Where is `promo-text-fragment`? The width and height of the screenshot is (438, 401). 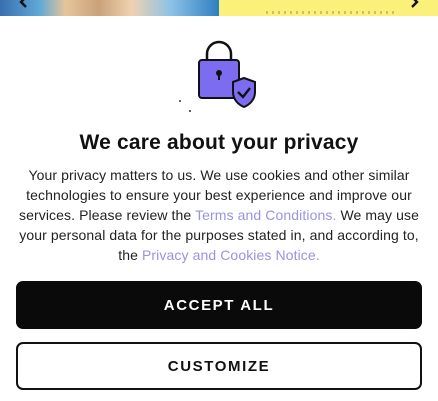
promo-text-fragment is located at coordinates (331, 12).